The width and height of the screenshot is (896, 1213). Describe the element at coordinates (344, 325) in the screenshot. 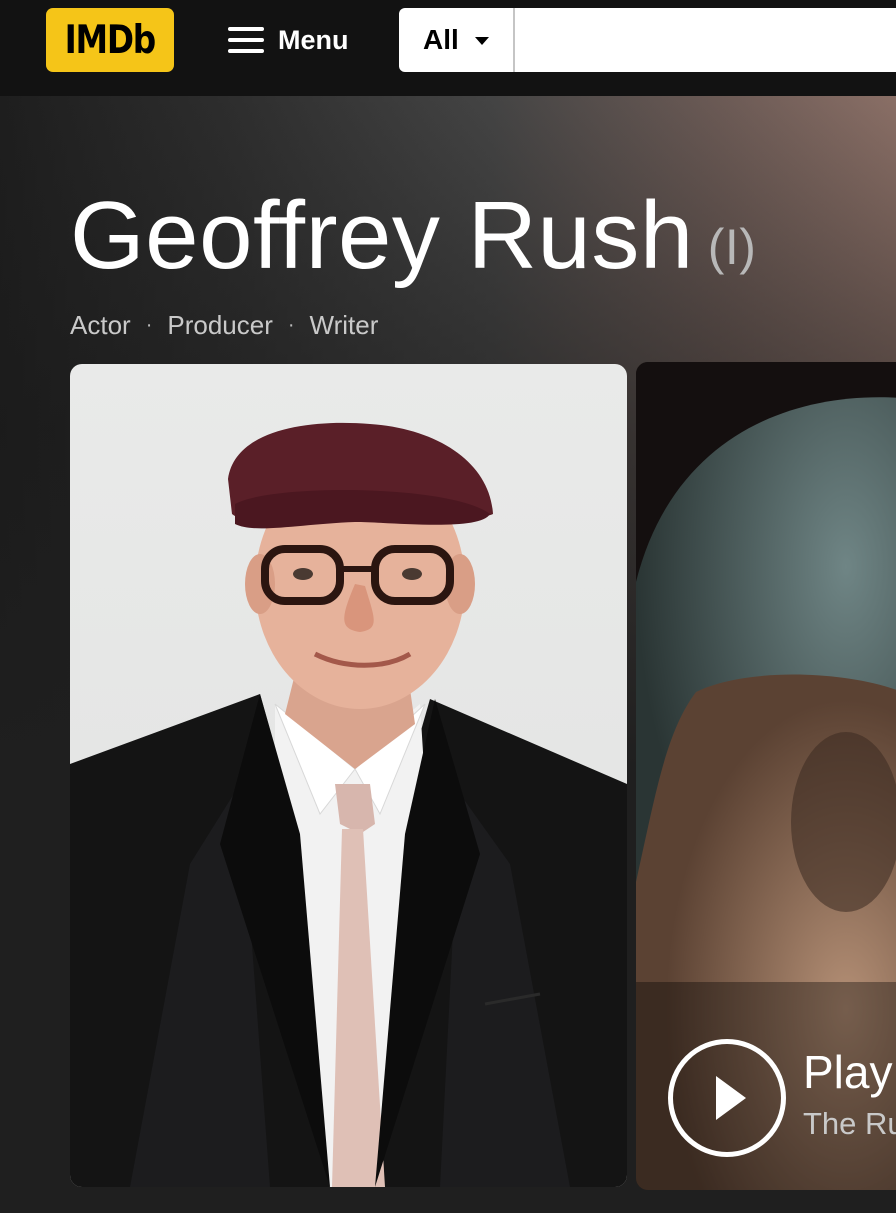

I see `profession-item: Writer` at that location.